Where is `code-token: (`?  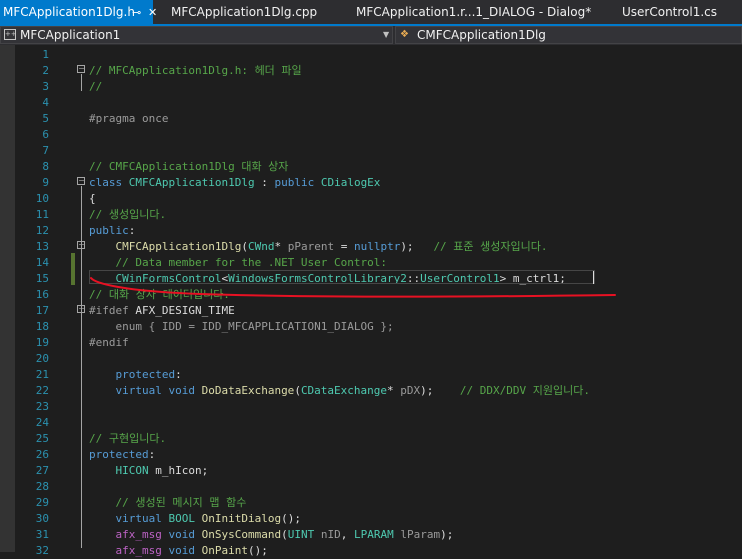 code-token: ( is located at coordinates (284, 534).